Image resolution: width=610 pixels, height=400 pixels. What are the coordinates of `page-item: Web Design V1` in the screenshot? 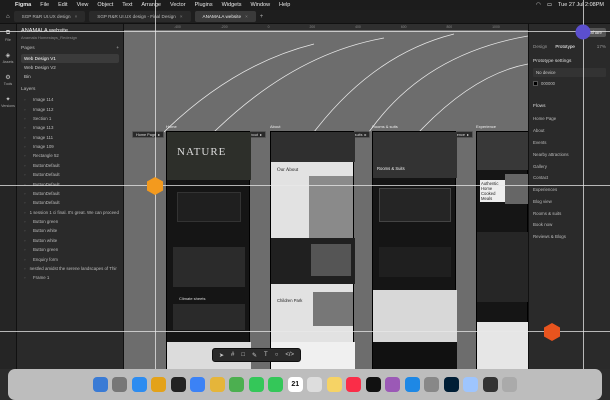 It's located at (70, 58).